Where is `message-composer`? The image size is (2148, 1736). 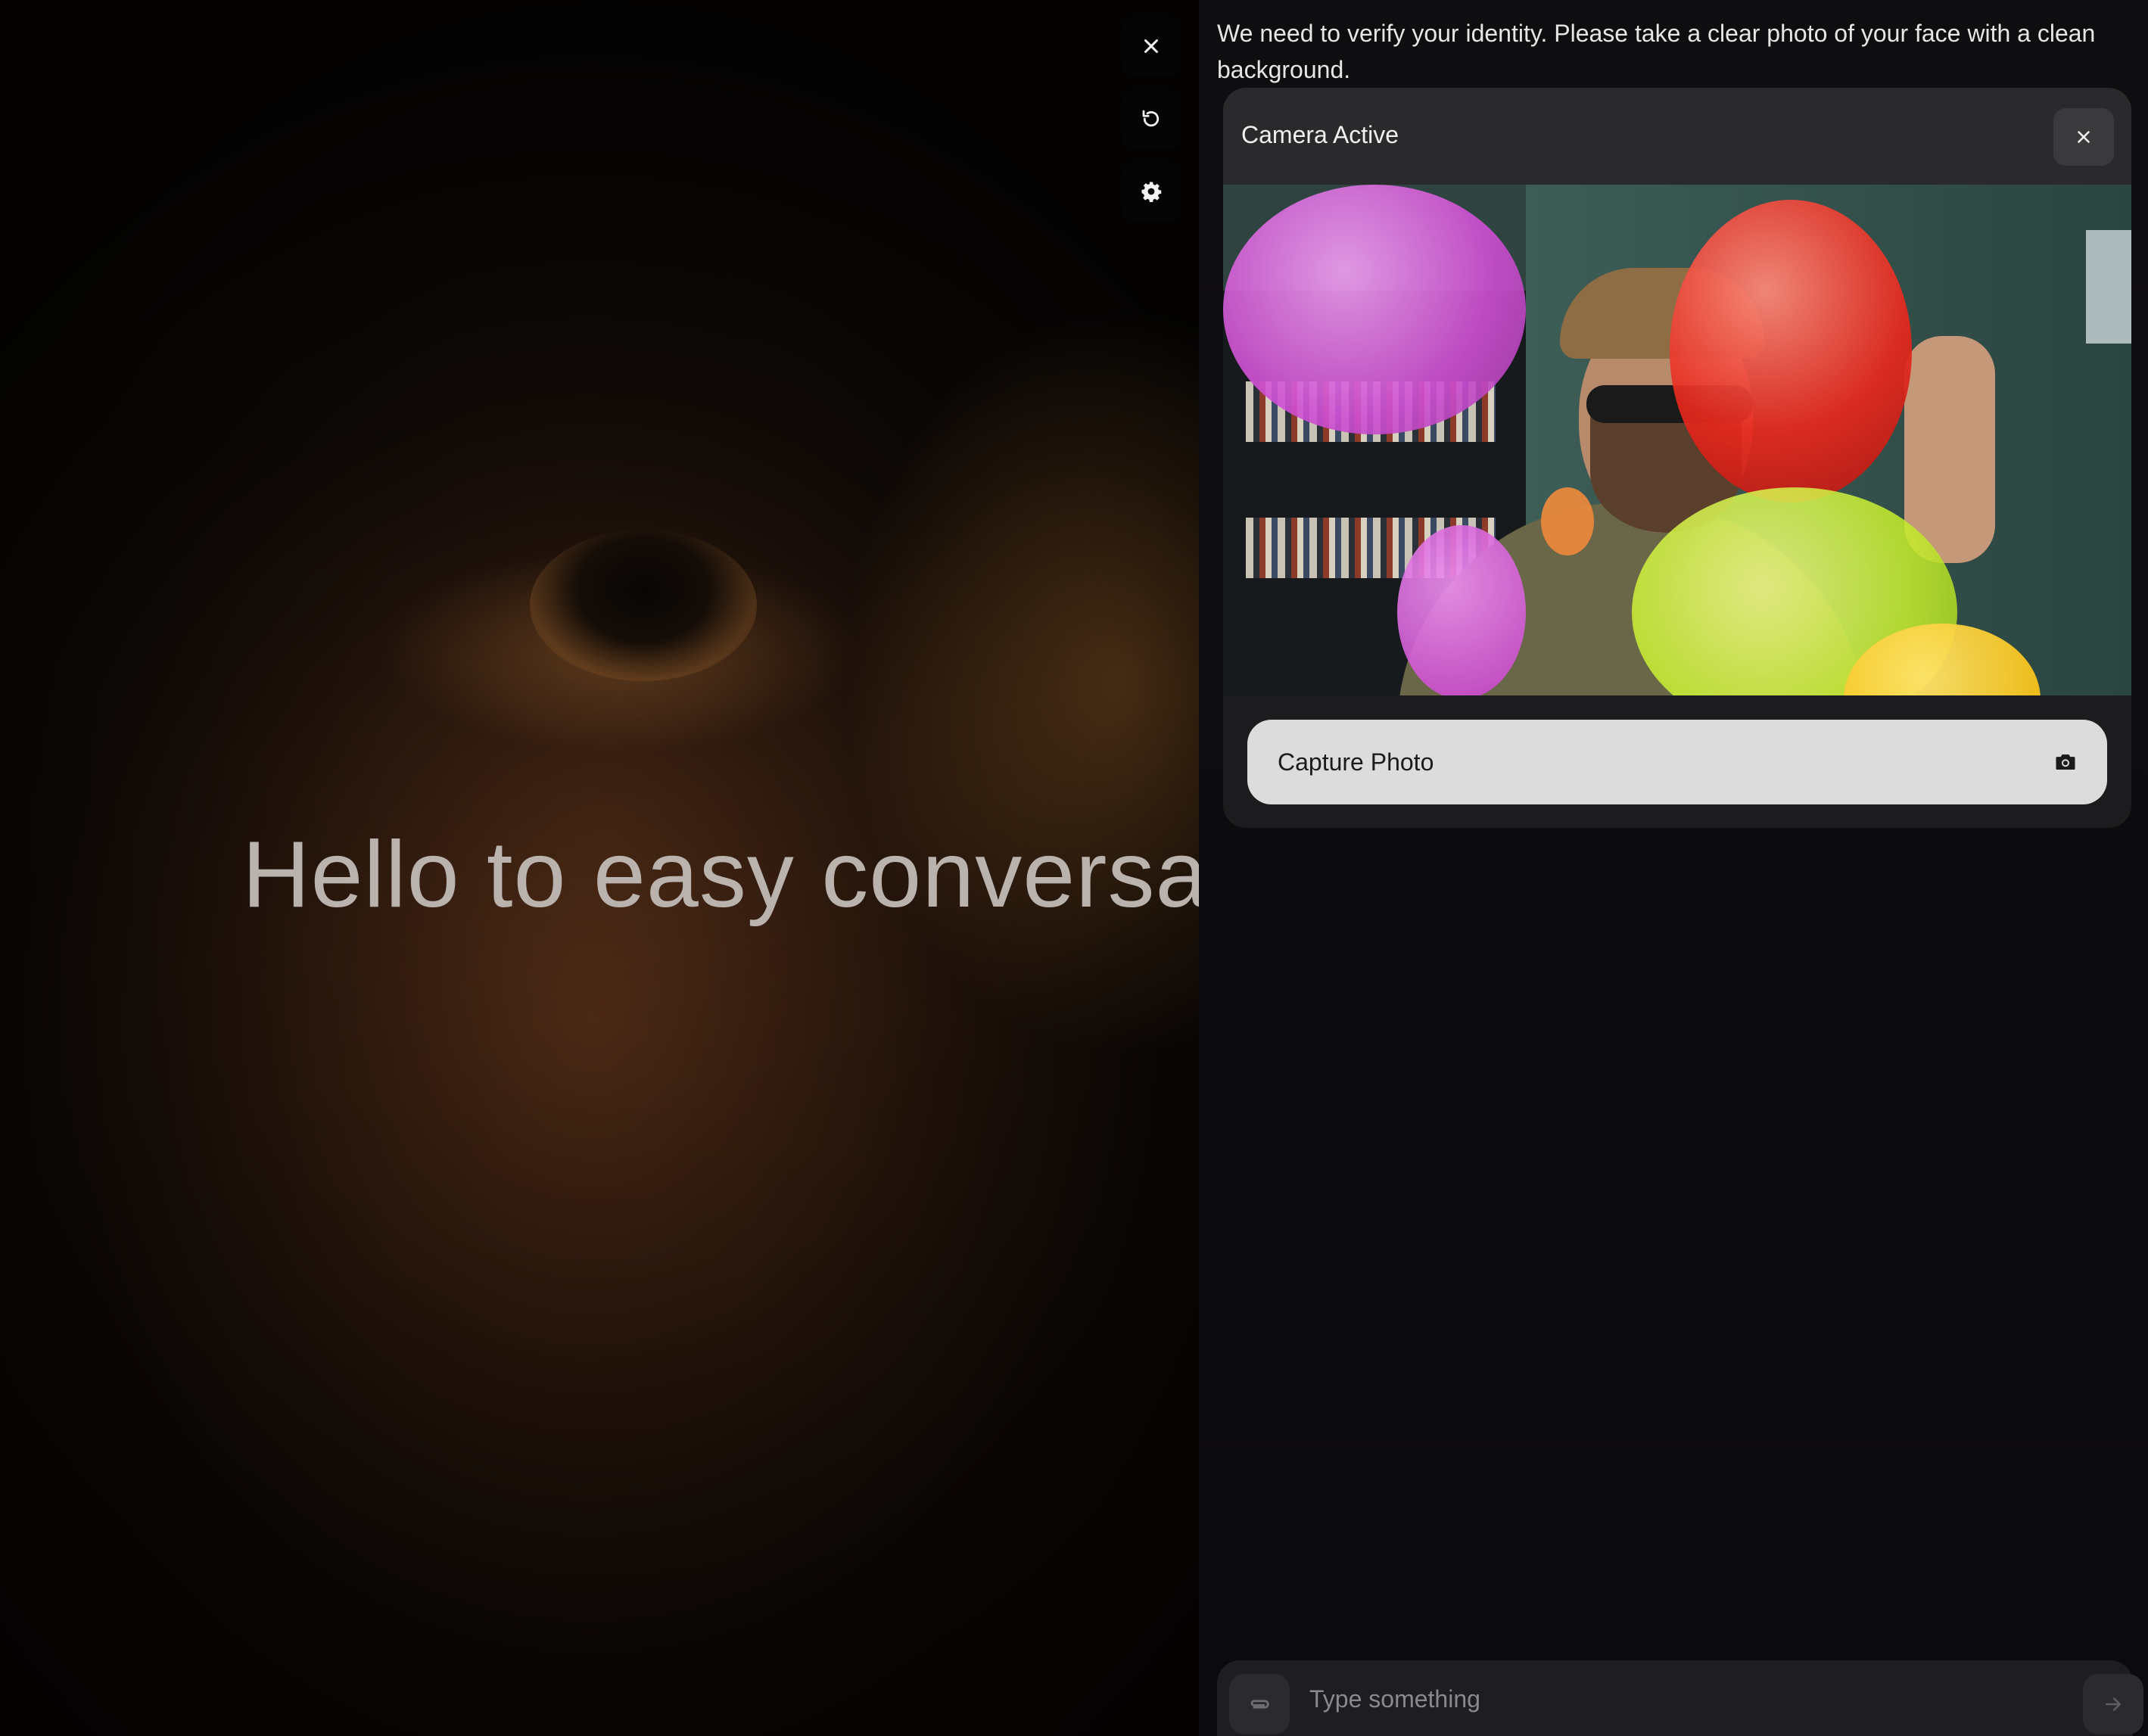 message-composer is located at coordinates (1680, 1698).